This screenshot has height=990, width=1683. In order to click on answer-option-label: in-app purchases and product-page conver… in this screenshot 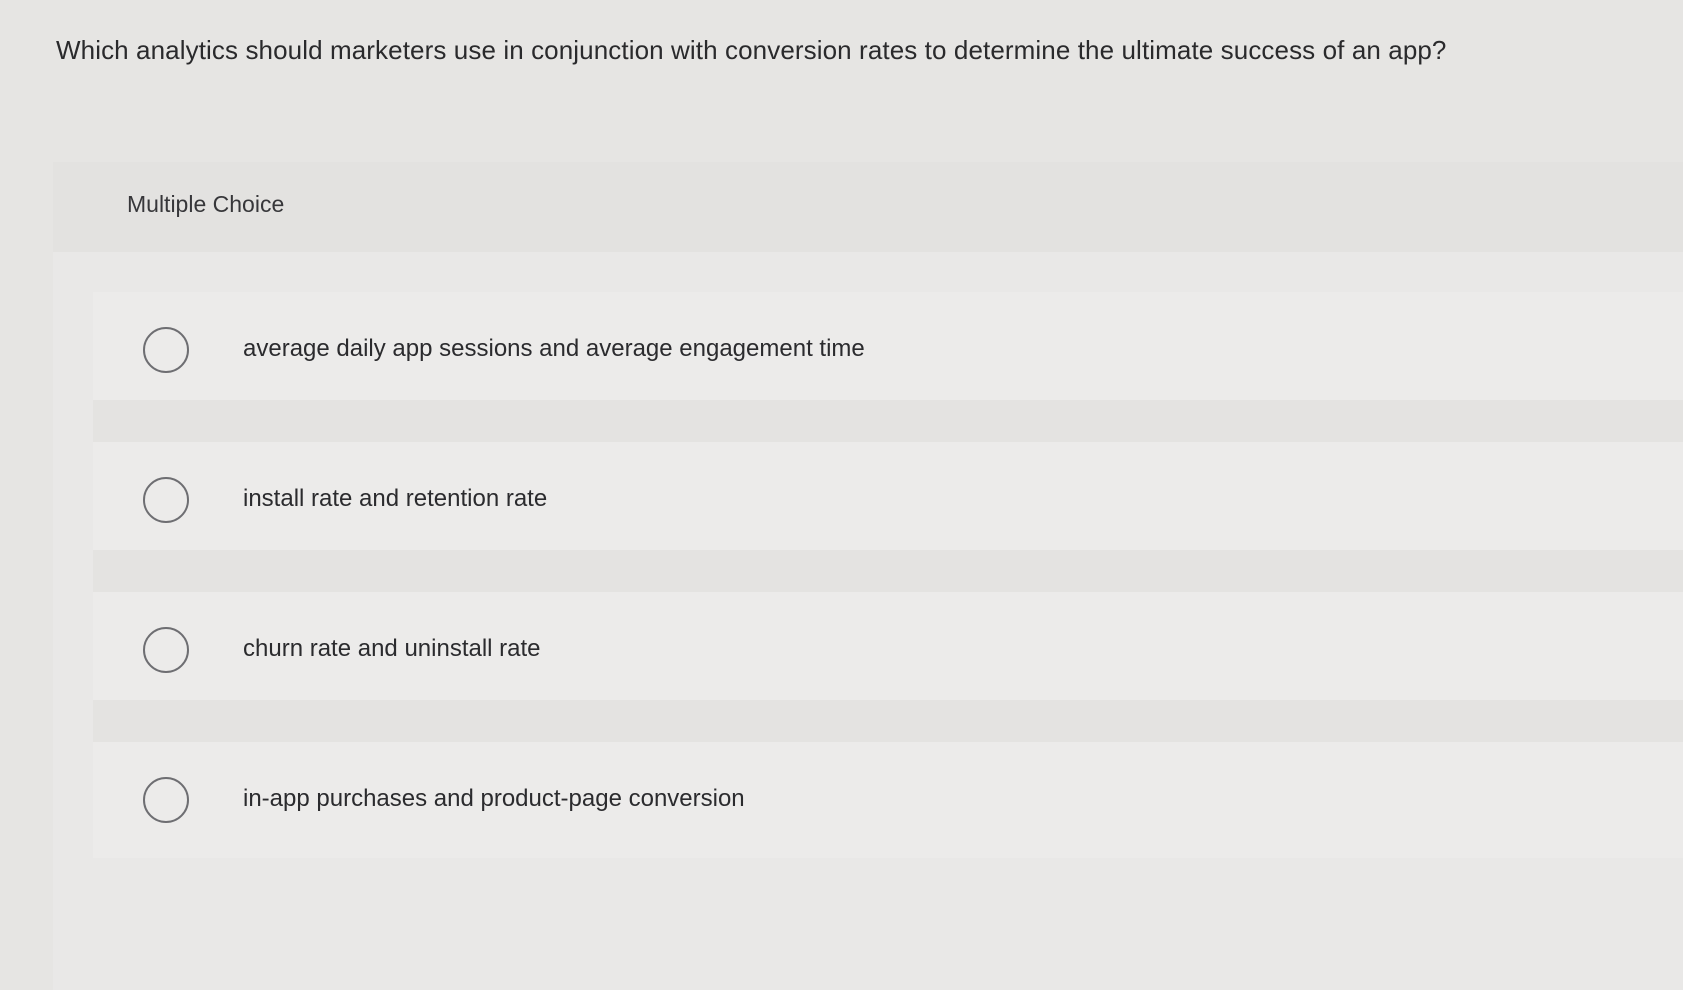, I will do `click(494, 798)`.